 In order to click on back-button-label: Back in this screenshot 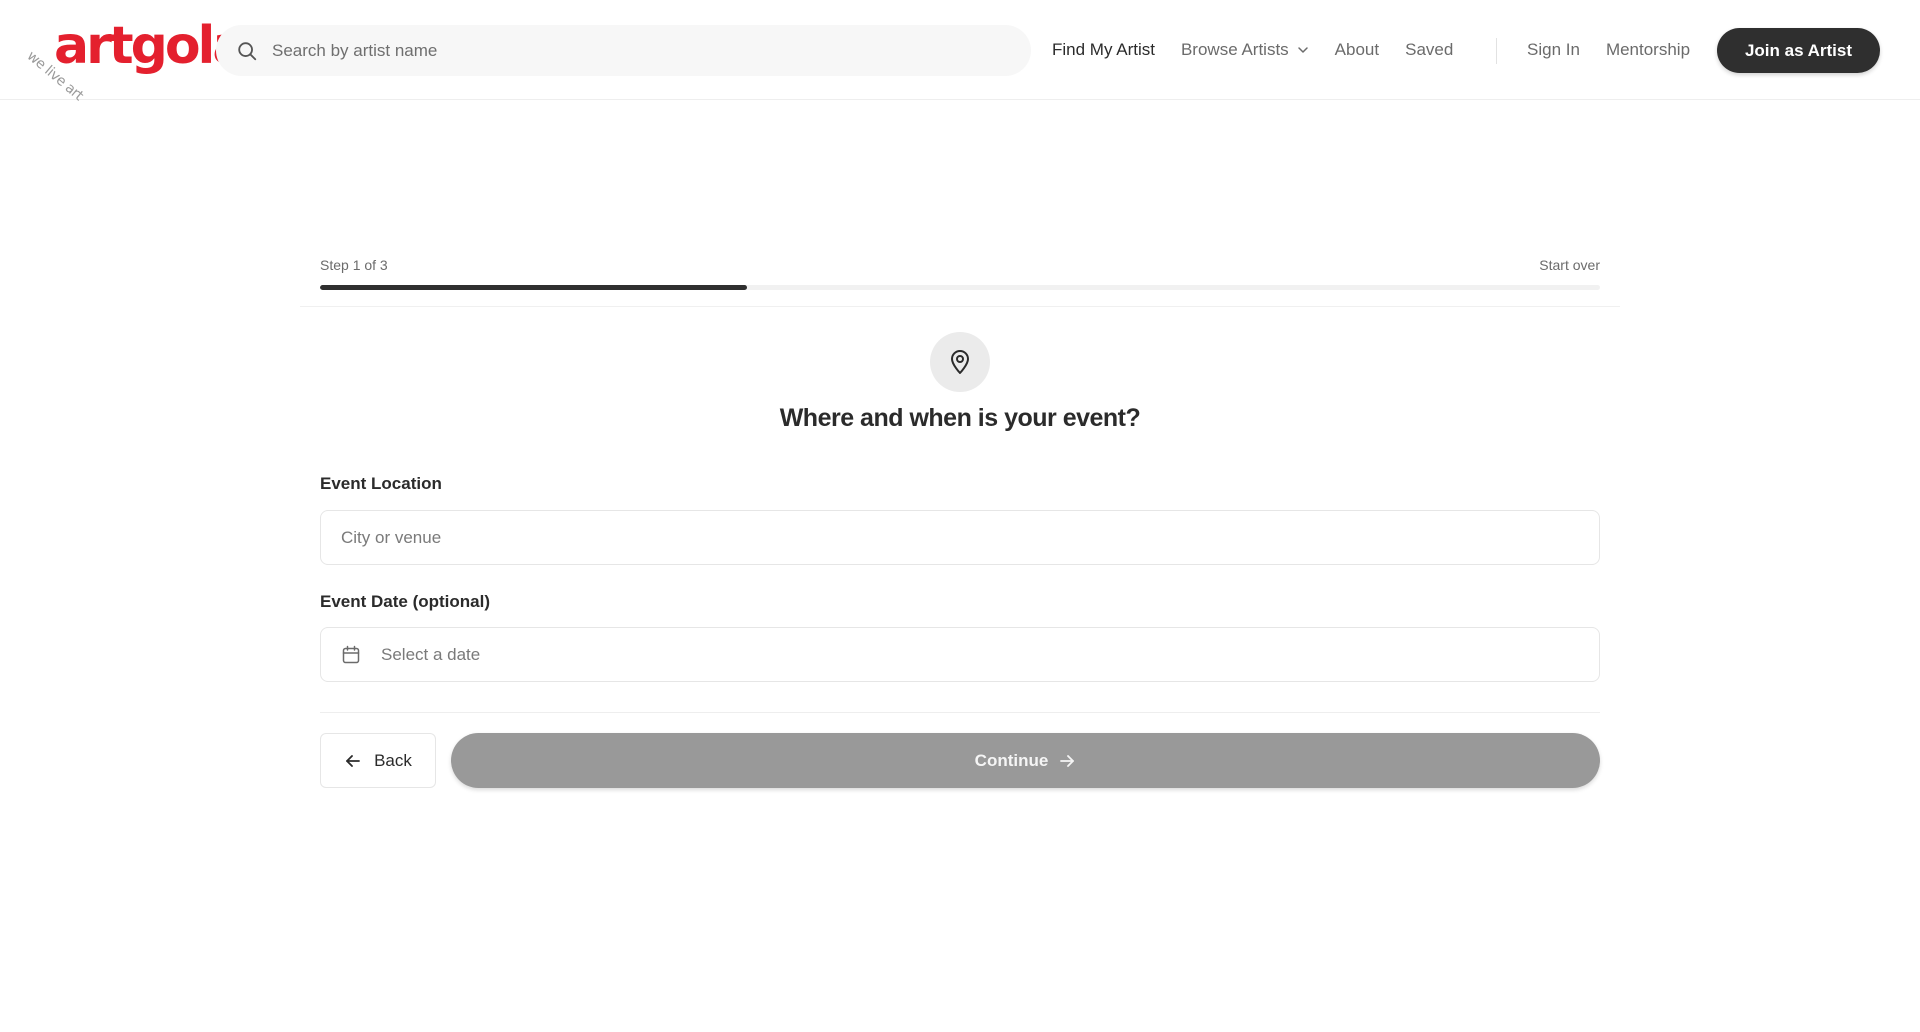, I will do `click(393, 760)`.